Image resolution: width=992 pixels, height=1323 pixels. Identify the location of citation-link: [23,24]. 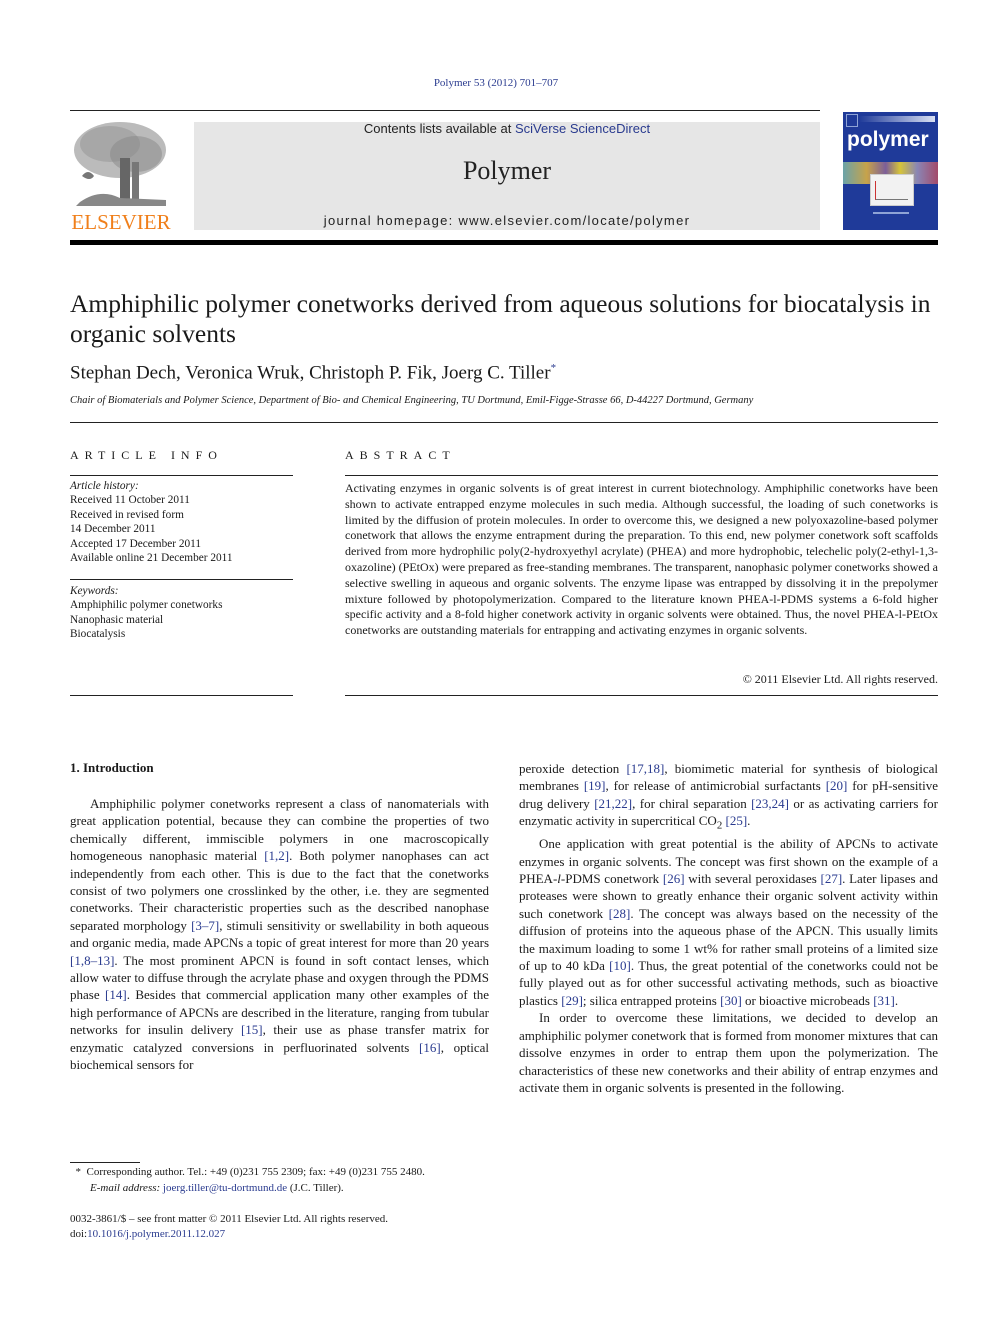
(770, 803).